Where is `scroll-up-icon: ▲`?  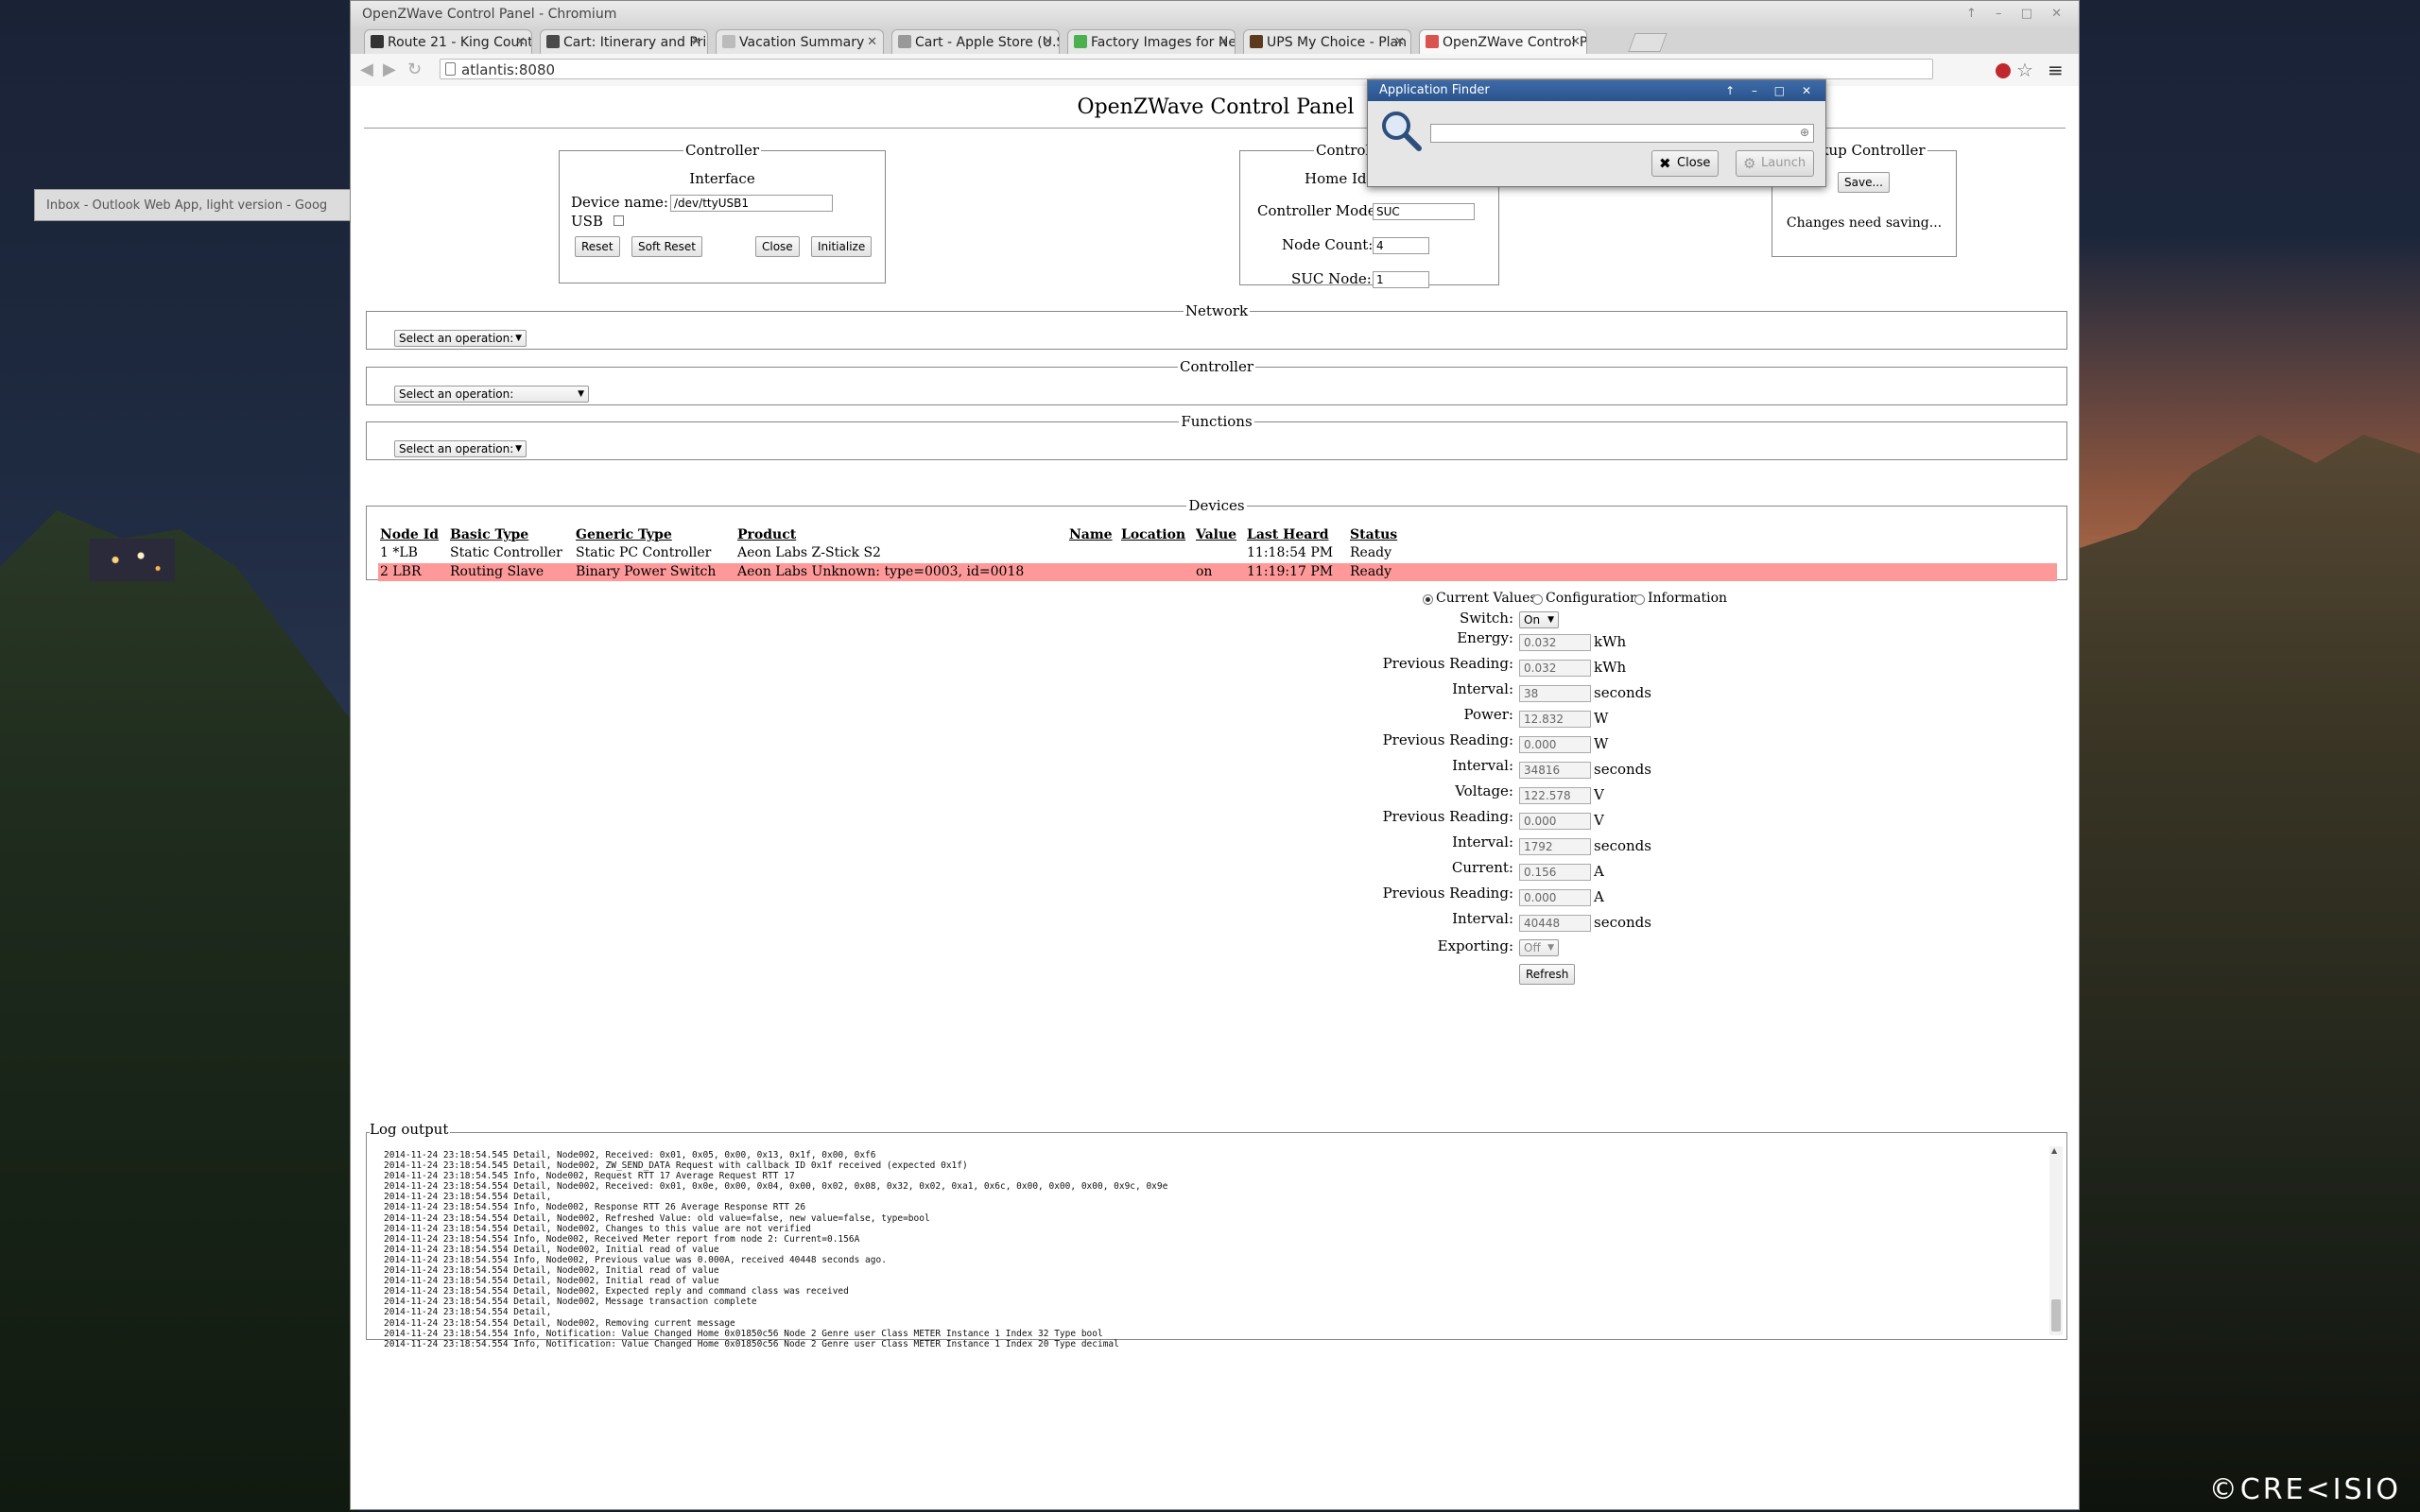 scroll-up-icon: ▲ is located at coordinates (2054, 1150).